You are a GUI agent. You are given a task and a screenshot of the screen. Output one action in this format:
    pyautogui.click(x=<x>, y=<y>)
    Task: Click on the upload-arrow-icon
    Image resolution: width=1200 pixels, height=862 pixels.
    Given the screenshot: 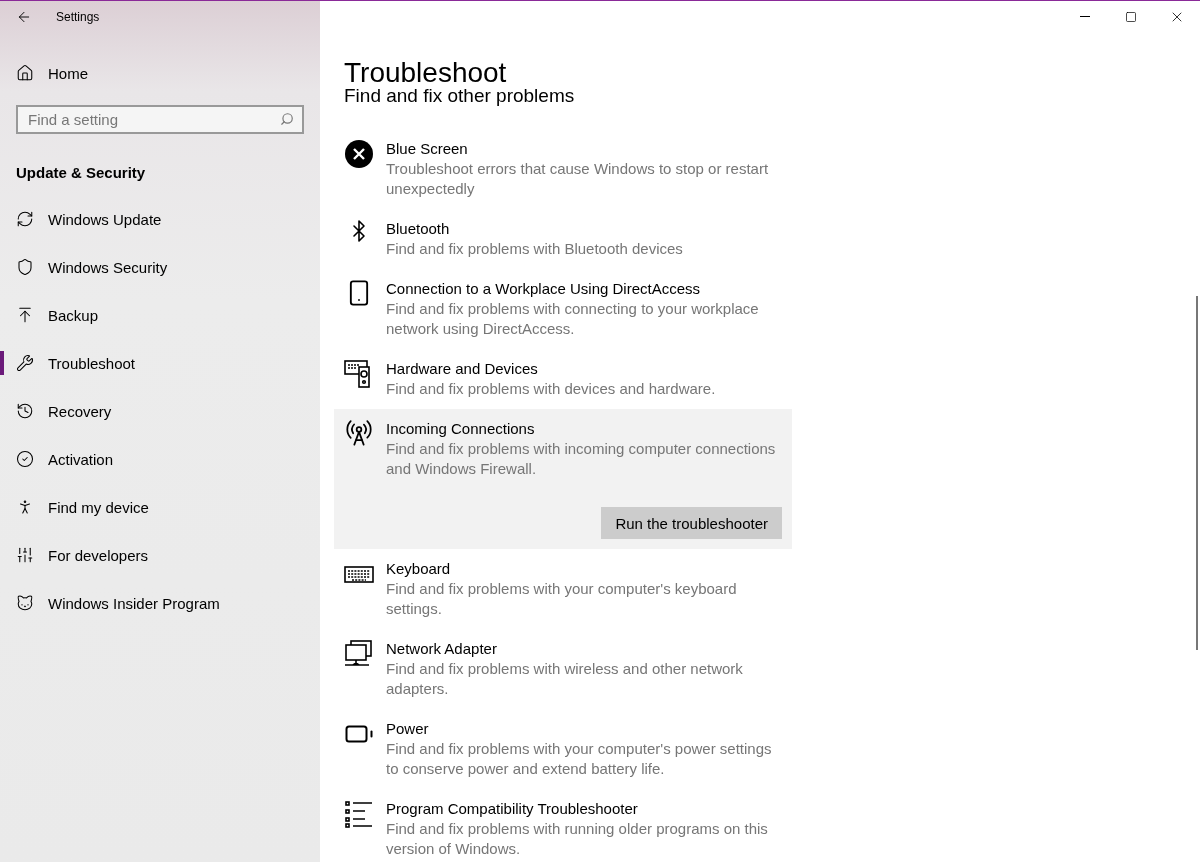 What is the action you would take?
    pyautogui.click(x=25, y=315)
    